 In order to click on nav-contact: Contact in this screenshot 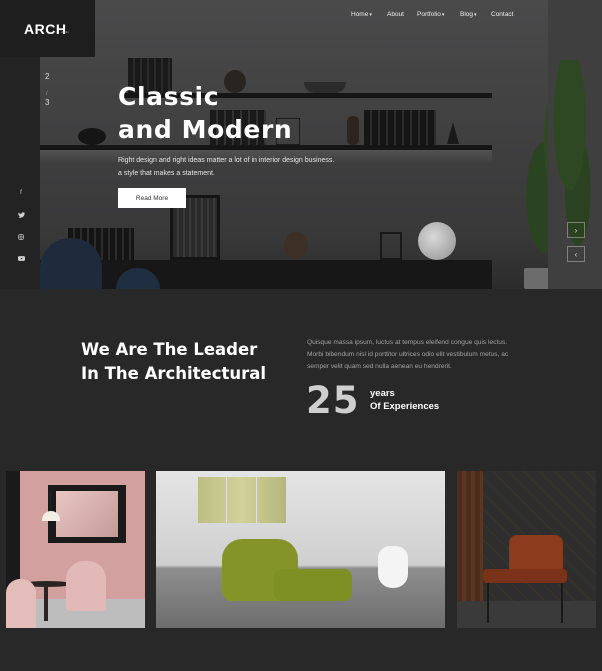, I will do `click(502, 14)`.